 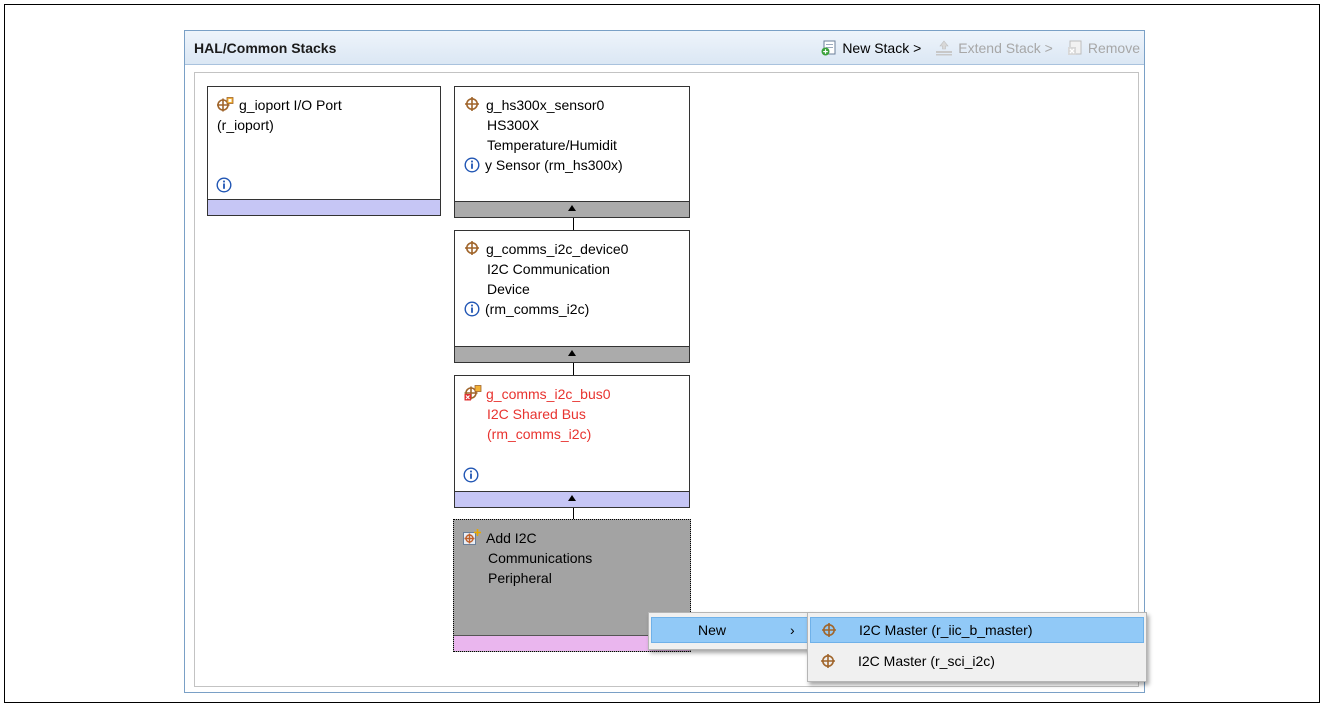 I want to click on card-title-line: Add I2C, so click(x=574, y=538).